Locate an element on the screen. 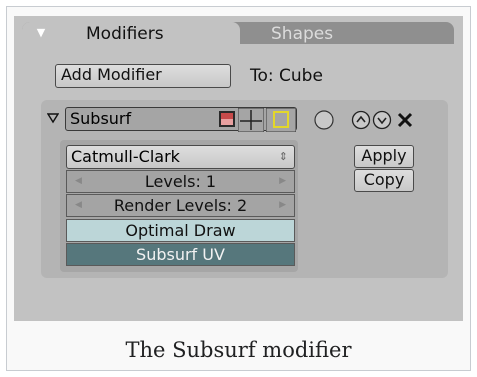 The image size is (477, 377). cage-icon is located at coordinates (281, 120).